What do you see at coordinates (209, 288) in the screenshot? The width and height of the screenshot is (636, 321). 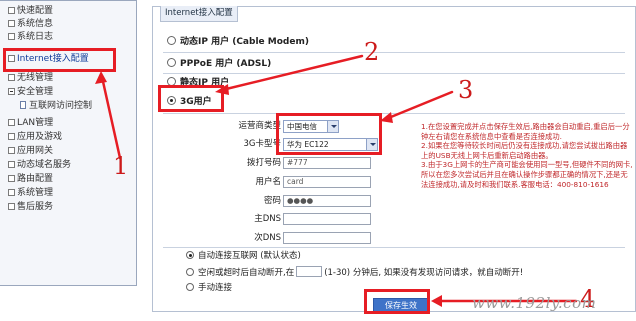 I see `connect-manual-option: 手动连接` at bounding box center [209, 288].